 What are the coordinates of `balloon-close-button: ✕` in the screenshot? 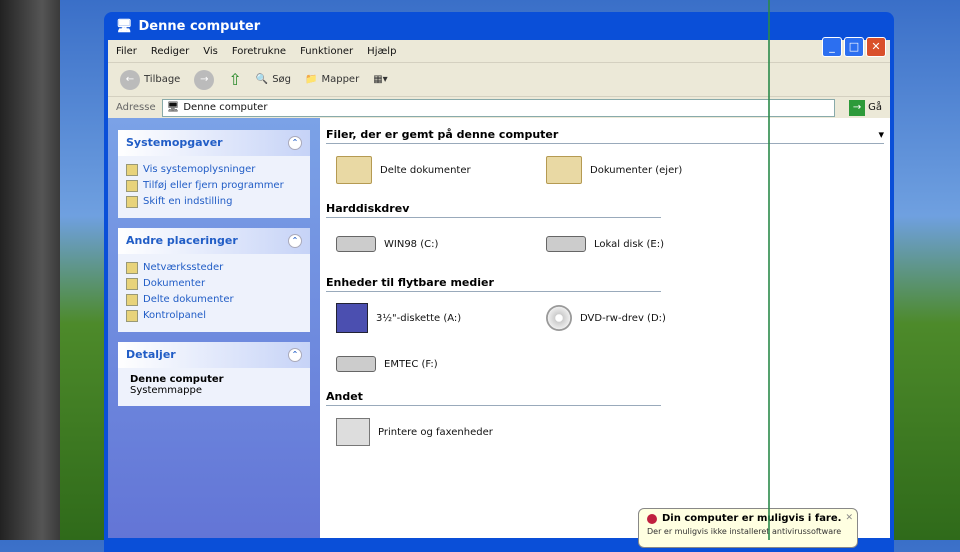 It's located at (849, 518).